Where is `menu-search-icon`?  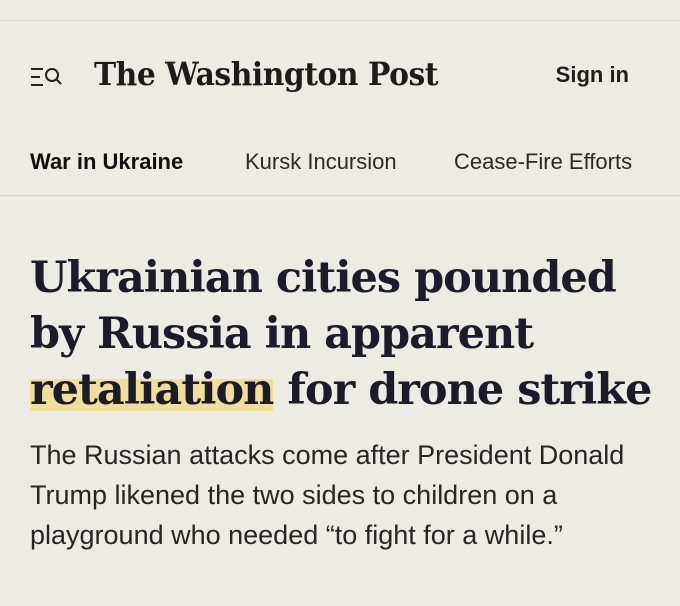
menu-search-icon is located at coordinates (46, 77).